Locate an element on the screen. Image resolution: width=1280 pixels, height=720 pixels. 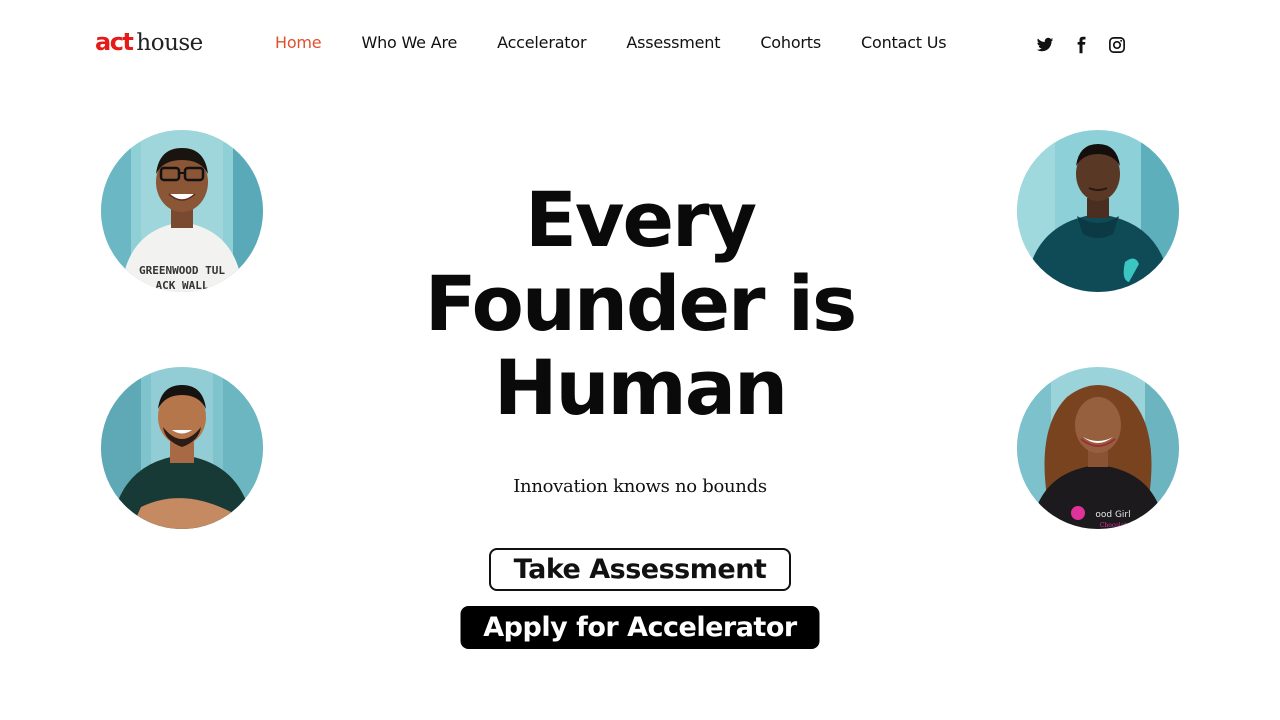
shirt-text-line-1: ood Girl is located at coordinates (1112, 515).